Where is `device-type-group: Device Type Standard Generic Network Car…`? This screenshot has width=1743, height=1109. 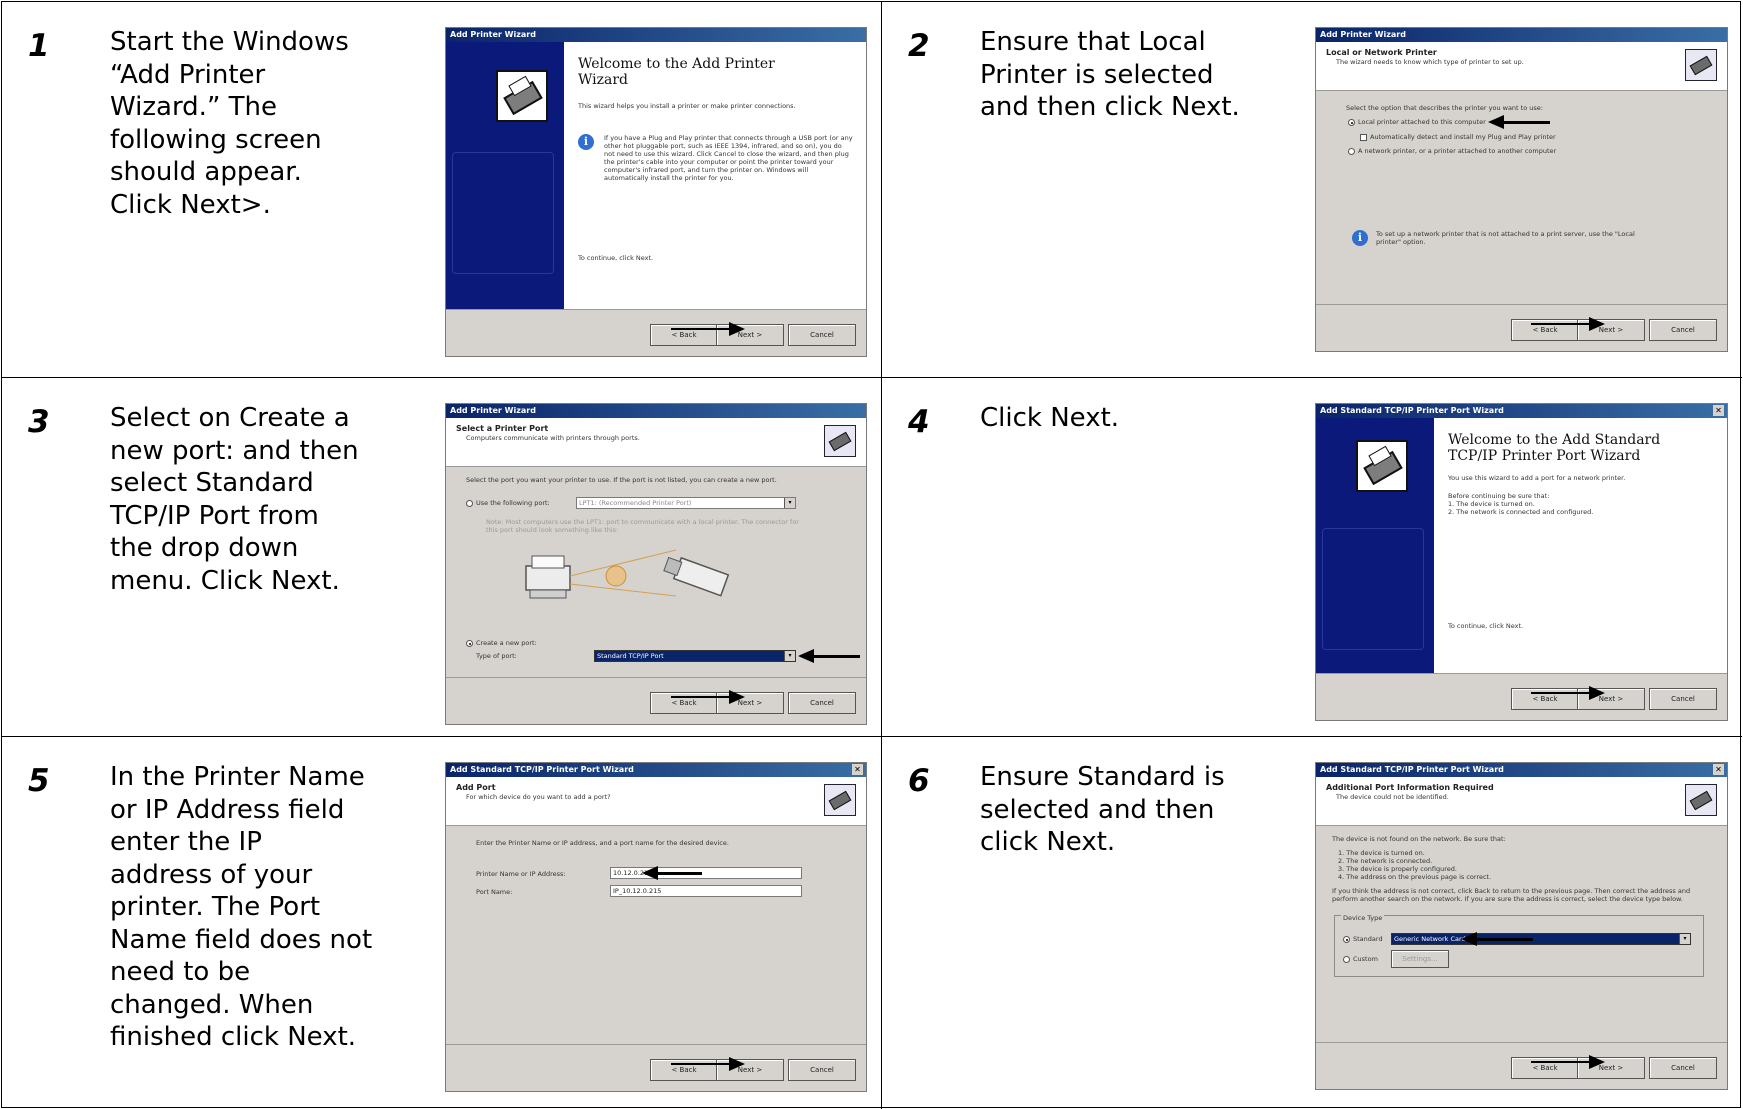 device-type-group: Device Type Standard Generic Network Car… is located at coordinates (1519, 945).